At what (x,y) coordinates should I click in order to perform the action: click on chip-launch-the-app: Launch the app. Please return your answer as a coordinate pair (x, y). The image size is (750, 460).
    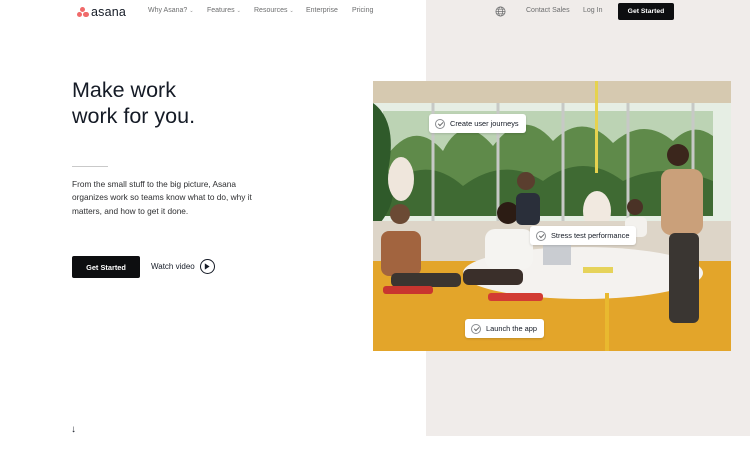
    Looking at the image, I should click on (504, 328).